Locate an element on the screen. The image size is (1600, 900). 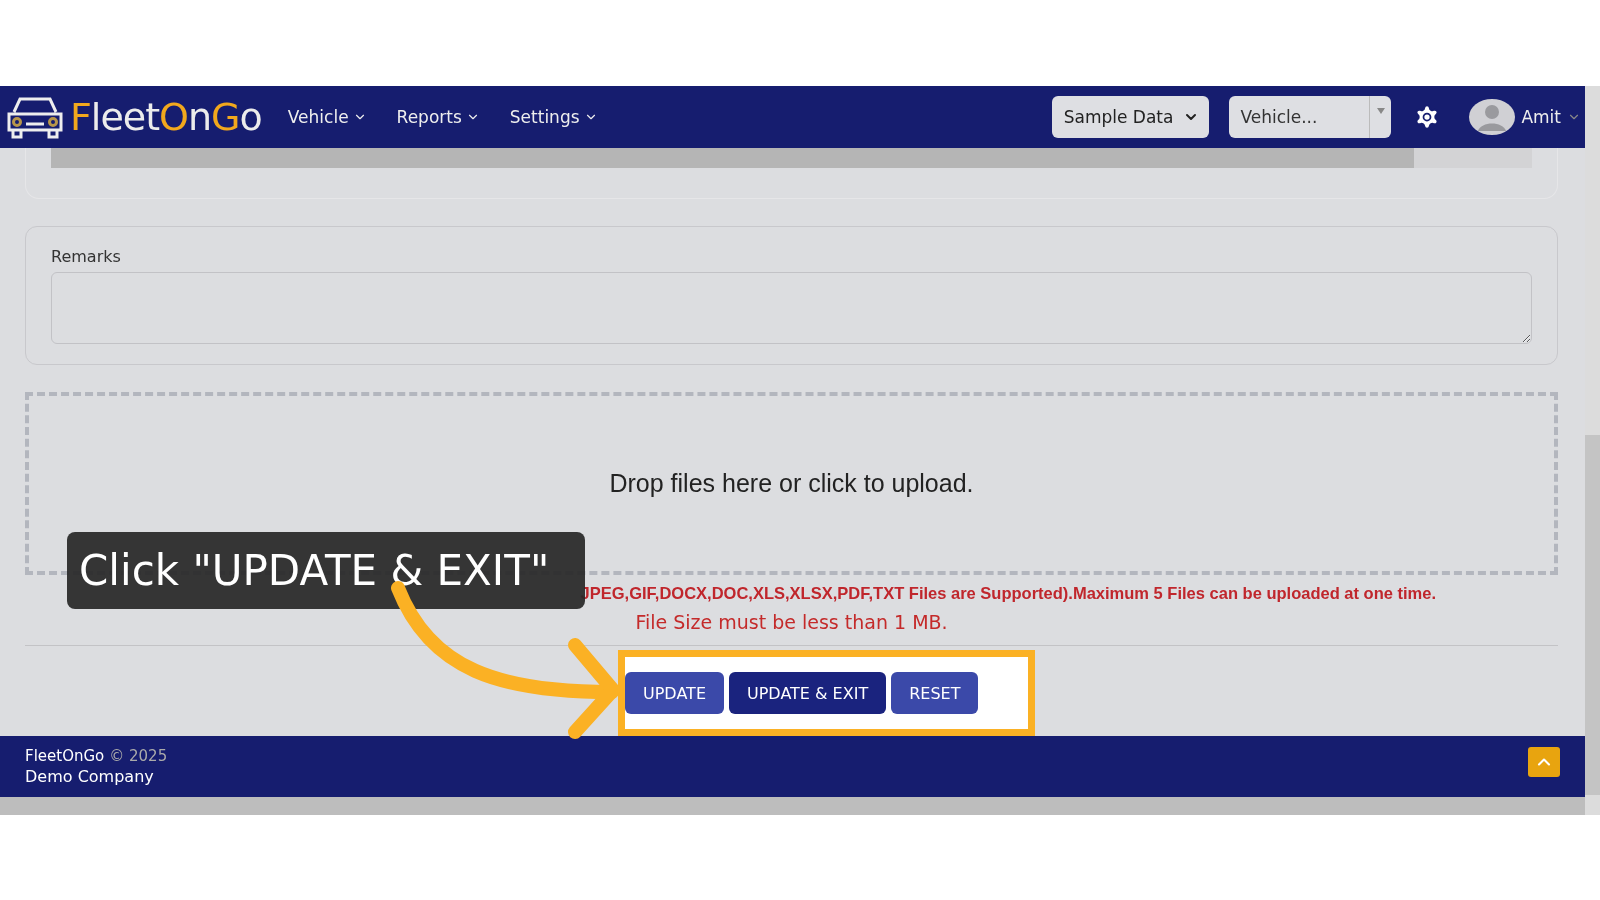
action-button: UPDATE is located at coordinates (674, 693).